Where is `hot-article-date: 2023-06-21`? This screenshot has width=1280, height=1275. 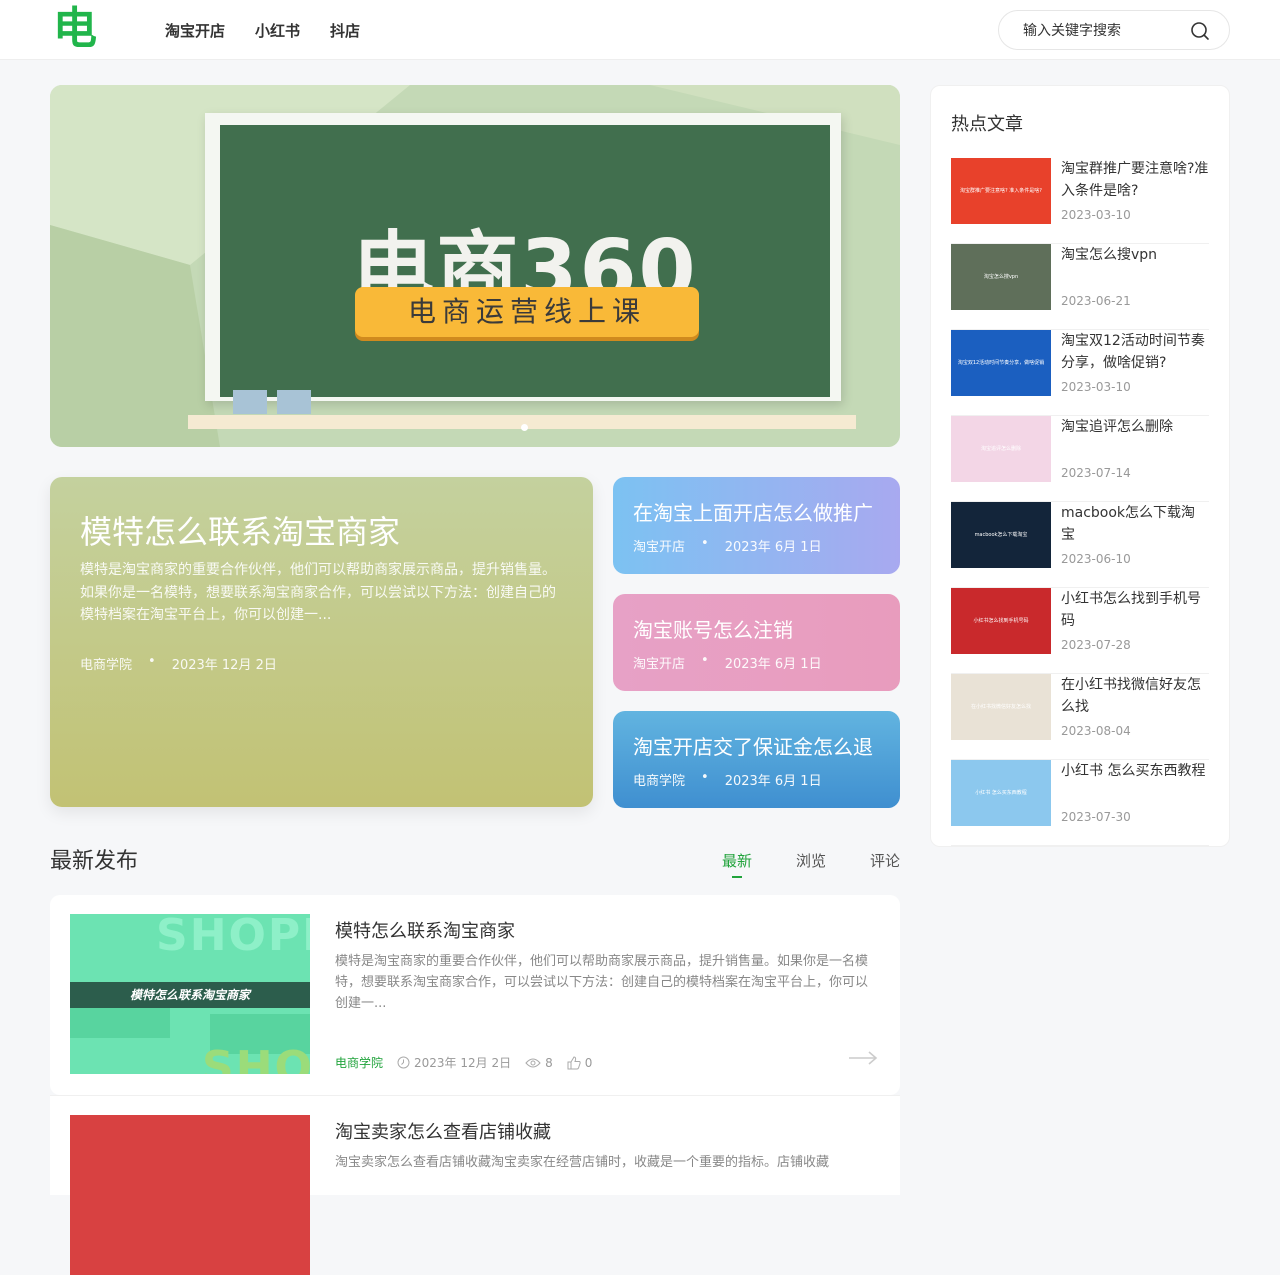 hot-article-date: 2023-06-21 is located at coordinates (1096, 301).